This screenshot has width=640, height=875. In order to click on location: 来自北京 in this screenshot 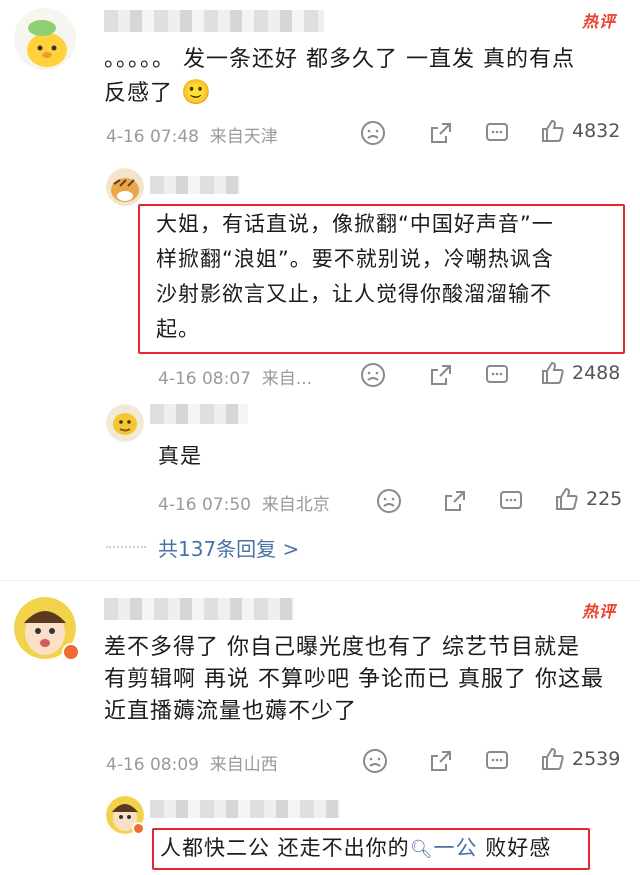, I will do `click(295, 505)`.